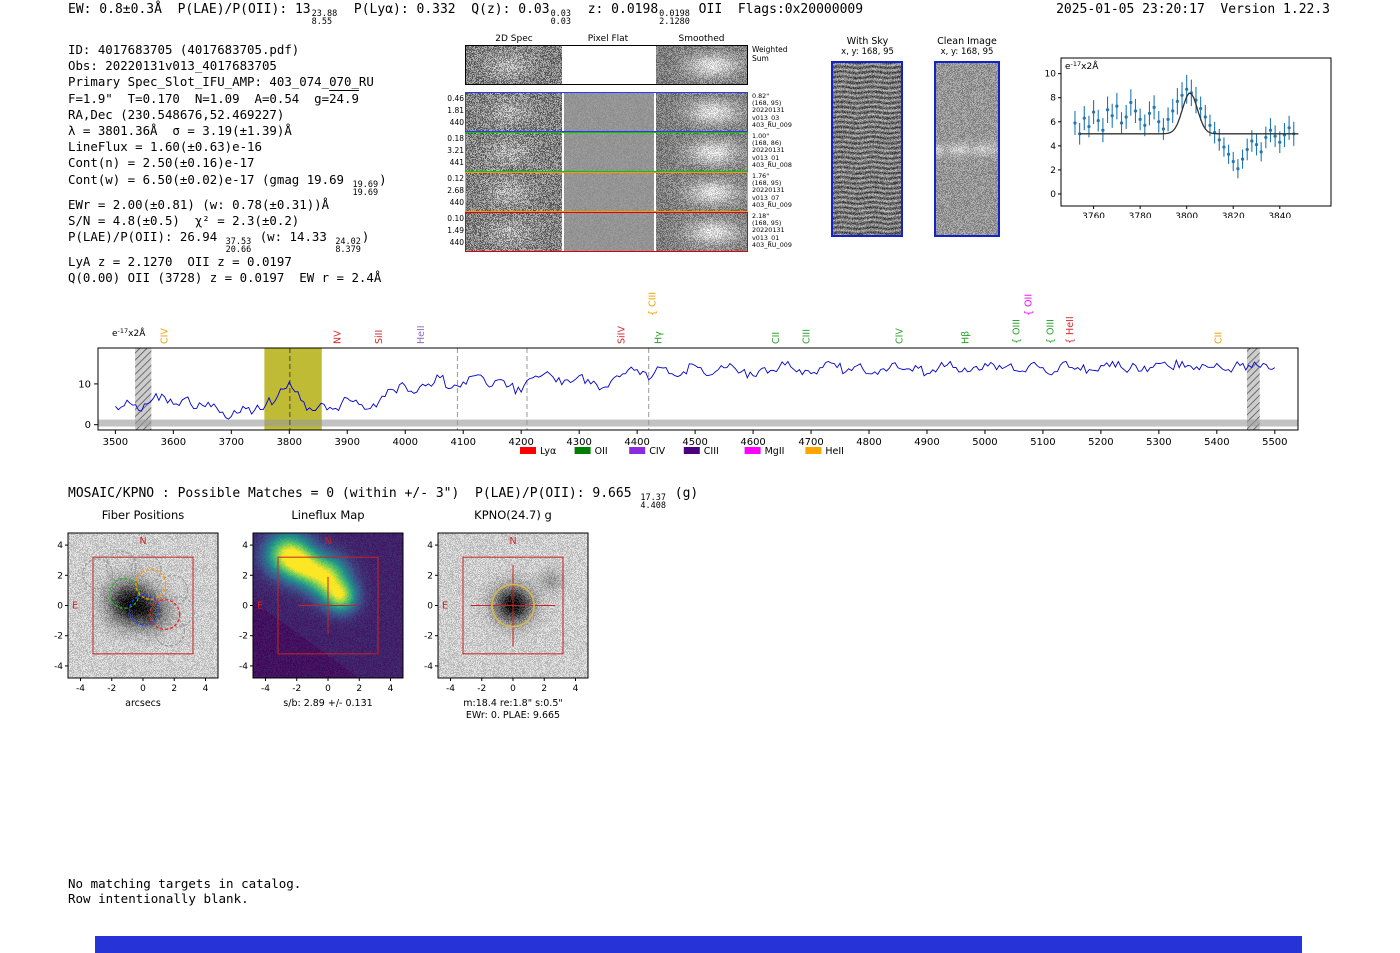 This screenshot has width=1400, height=953. I want to click on clean-image-canvas, so click(967, 149).